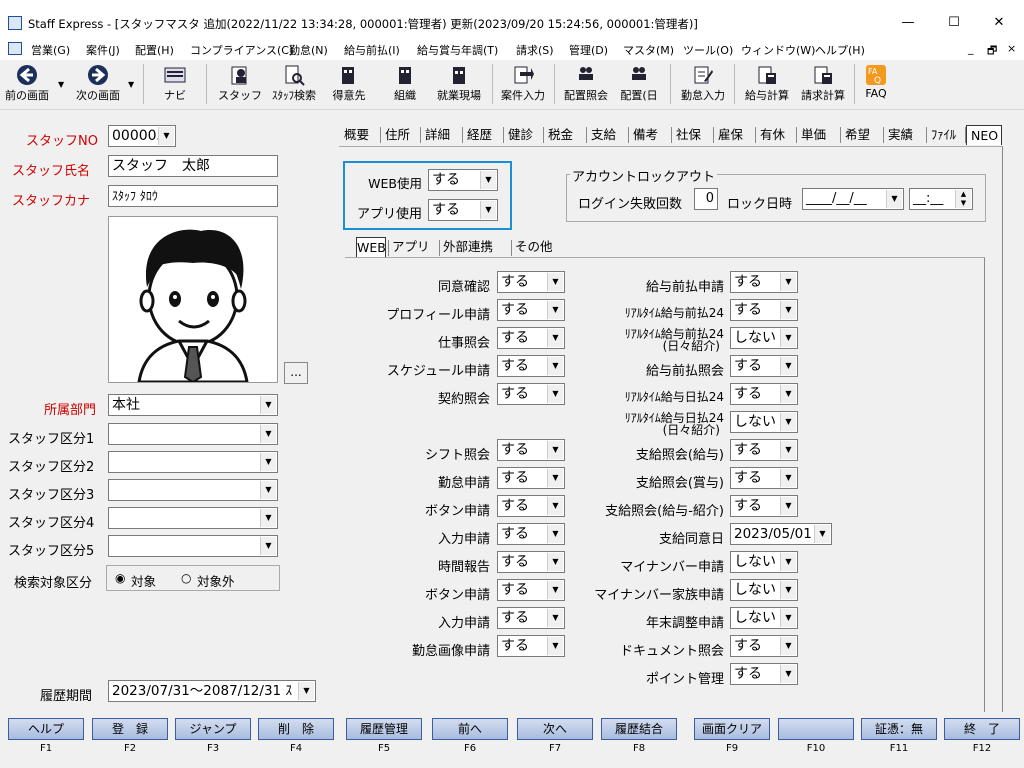  Describe the element at coordinates (470, 729) in the screenshot. I see `fkey-button-f6: 前へ` at that location.